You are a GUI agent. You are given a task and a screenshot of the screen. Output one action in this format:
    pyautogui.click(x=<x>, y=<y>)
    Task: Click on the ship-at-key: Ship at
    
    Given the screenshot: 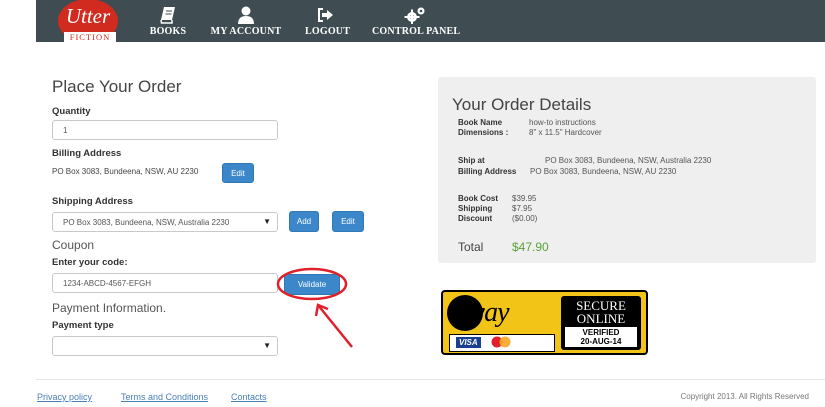 What is the action you would take?
    pyautogui.click(x=471, y=160)
    